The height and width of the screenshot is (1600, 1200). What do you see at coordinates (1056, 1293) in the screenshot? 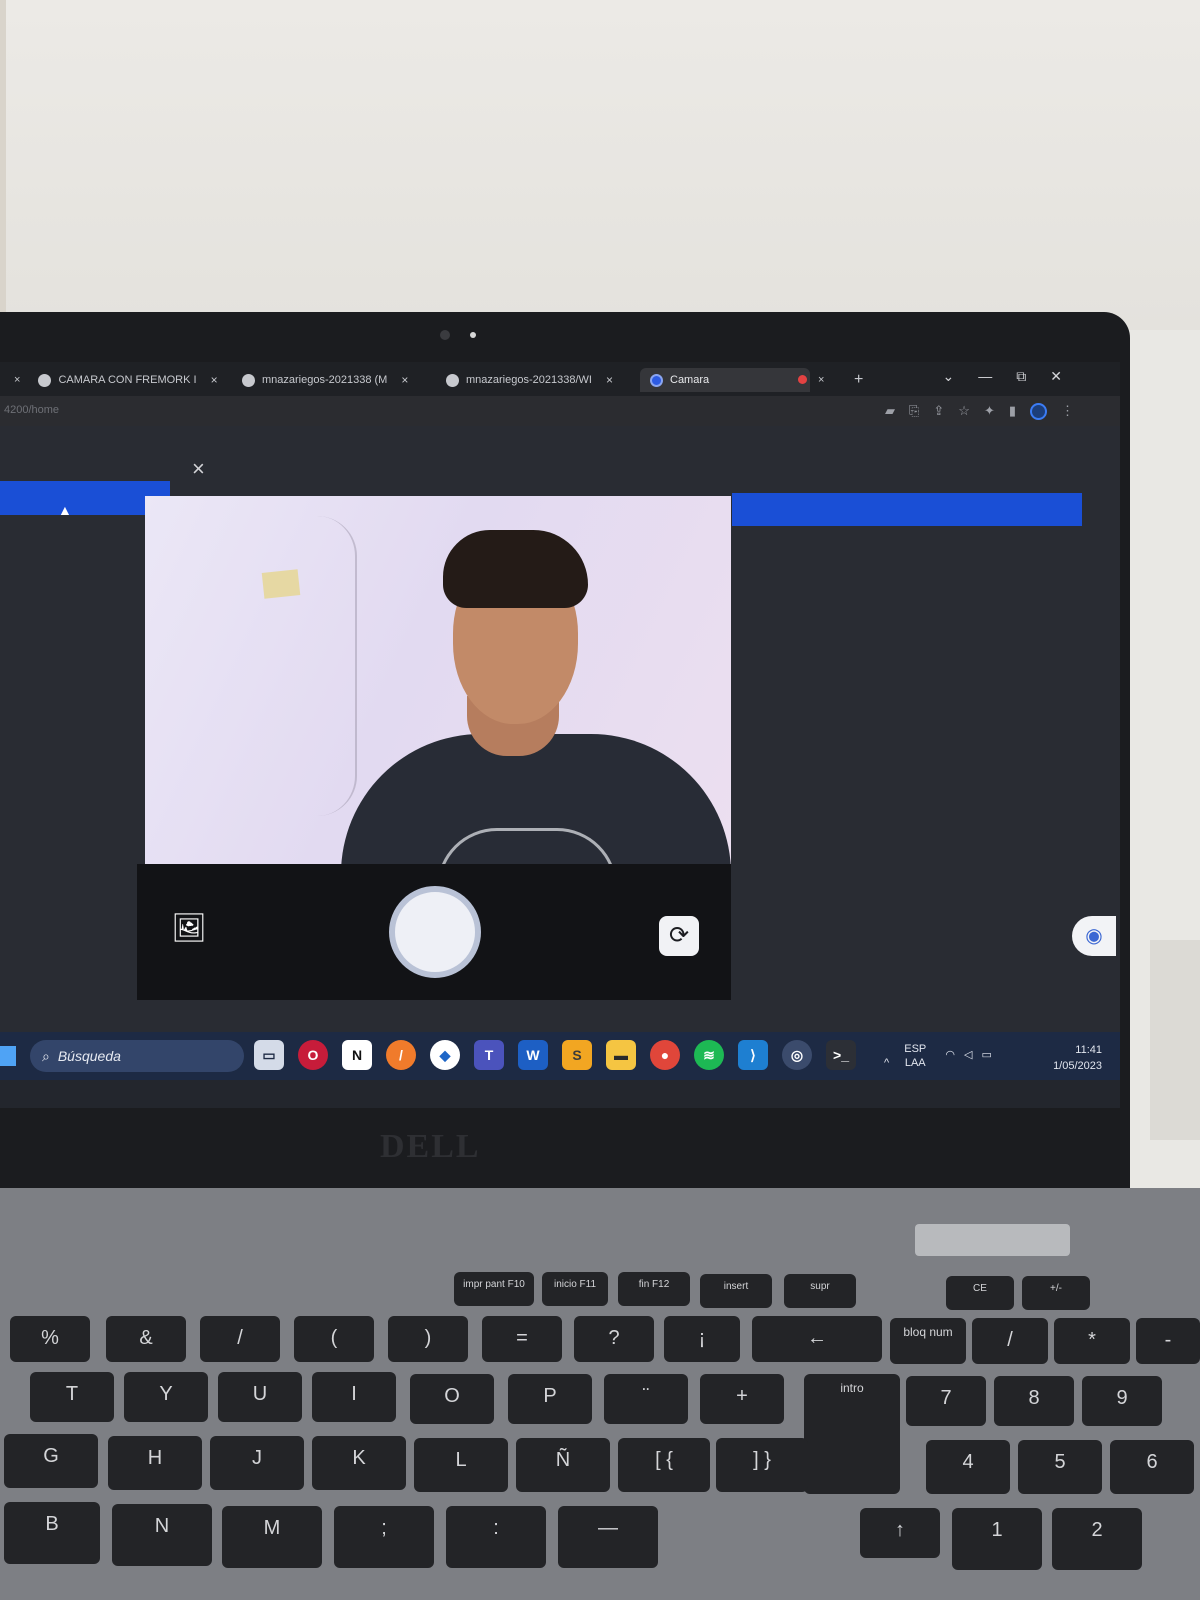
I see `key: +/-` at bounding box center [1056, 1293].